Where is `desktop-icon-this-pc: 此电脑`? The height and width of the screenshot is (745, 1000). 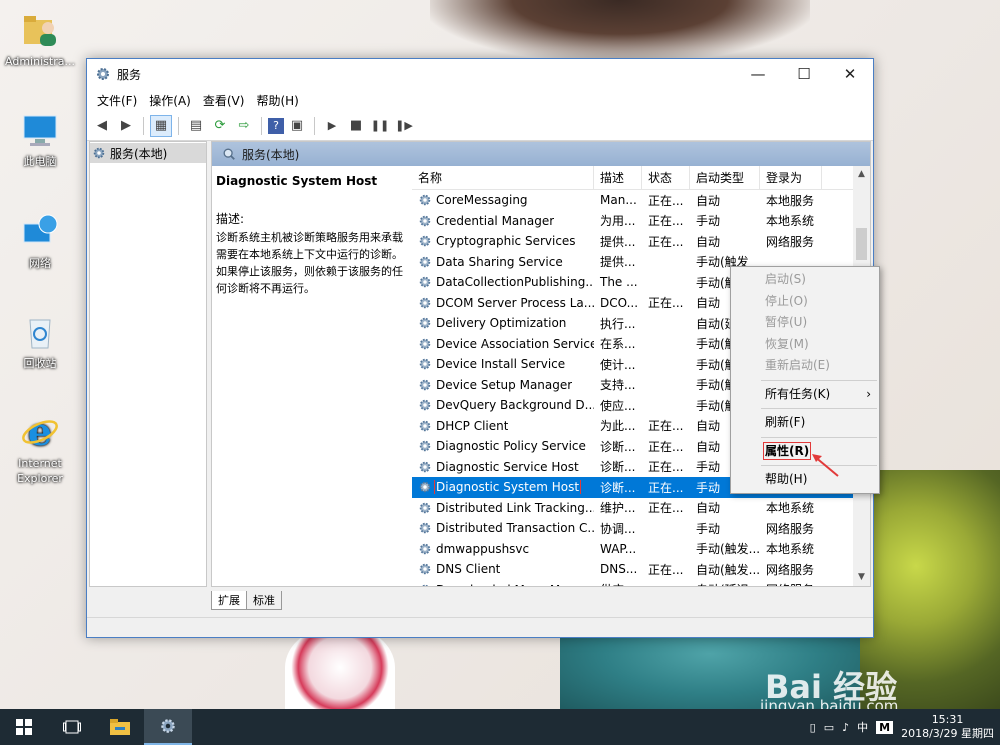 desktop-icon-this-pc: 此电脑 is located at coordinates (40, 139).